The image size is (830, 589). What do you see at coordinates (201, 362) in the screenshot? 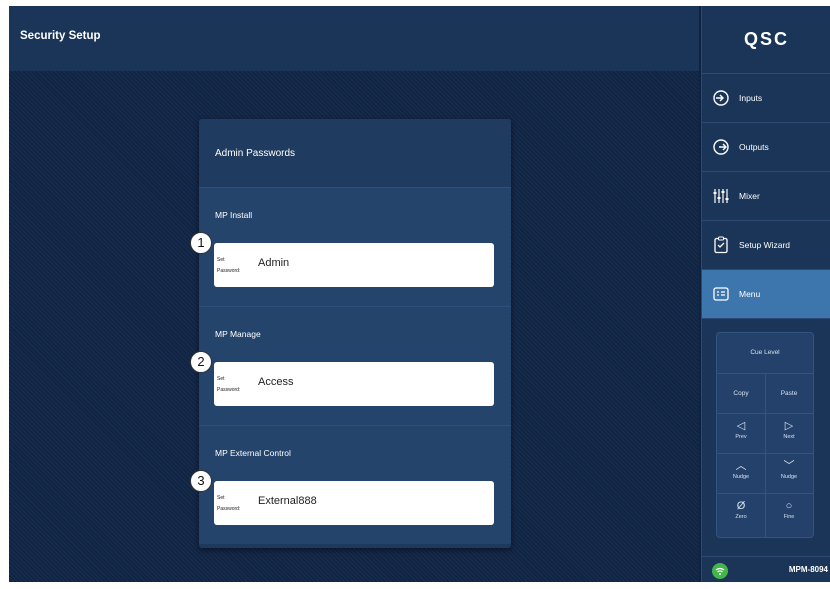
I see `callout-2: 2` at bounding box center [201, 362].